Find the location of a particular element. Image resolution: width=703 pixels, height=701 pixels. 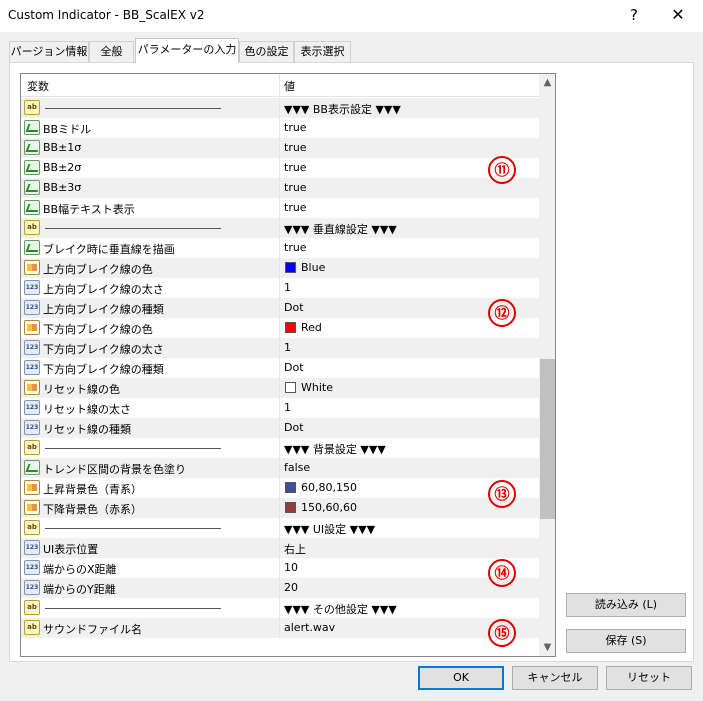

parameter-row: 123 上方向ブレイク線の太さ 1 is located at coordinates (280, 288).